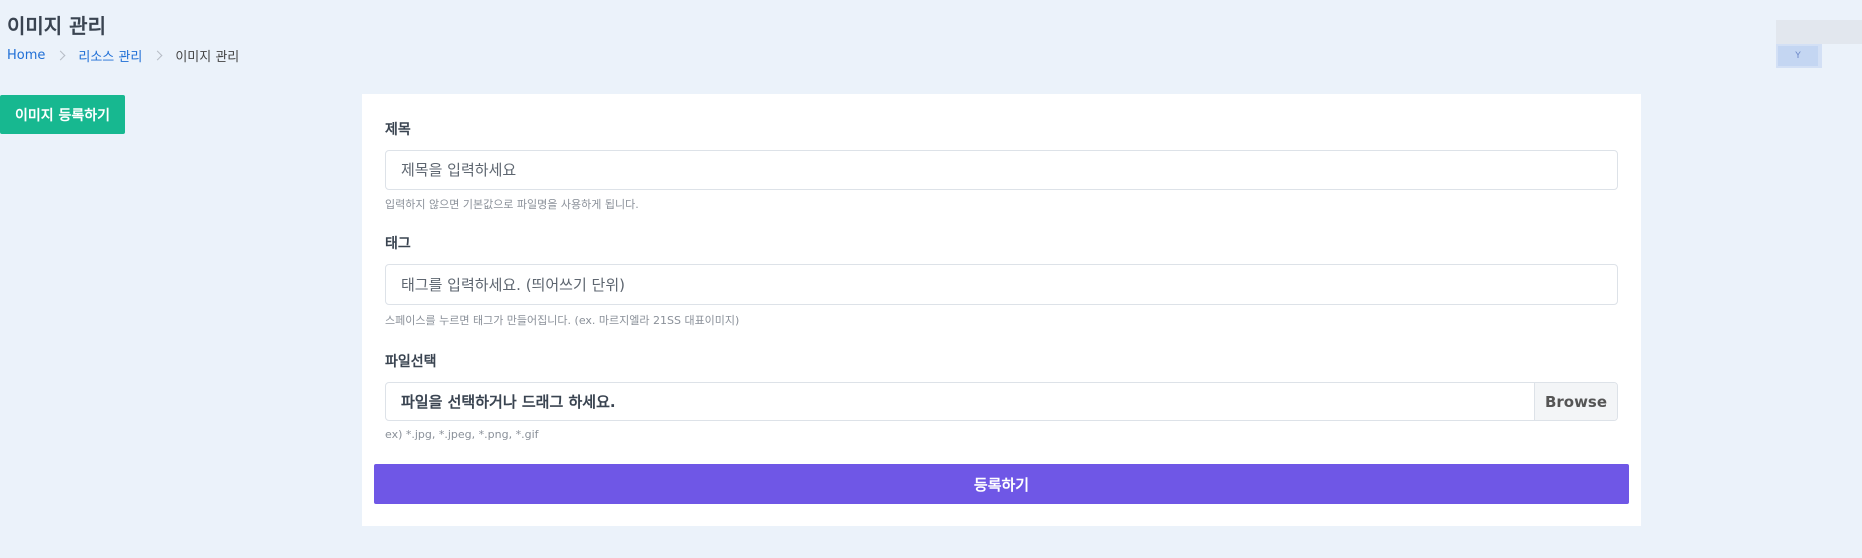  Describe the element at coordinates (26, 55) in the screenshot. I see `breadcrumb-home-link: Home` at that location.